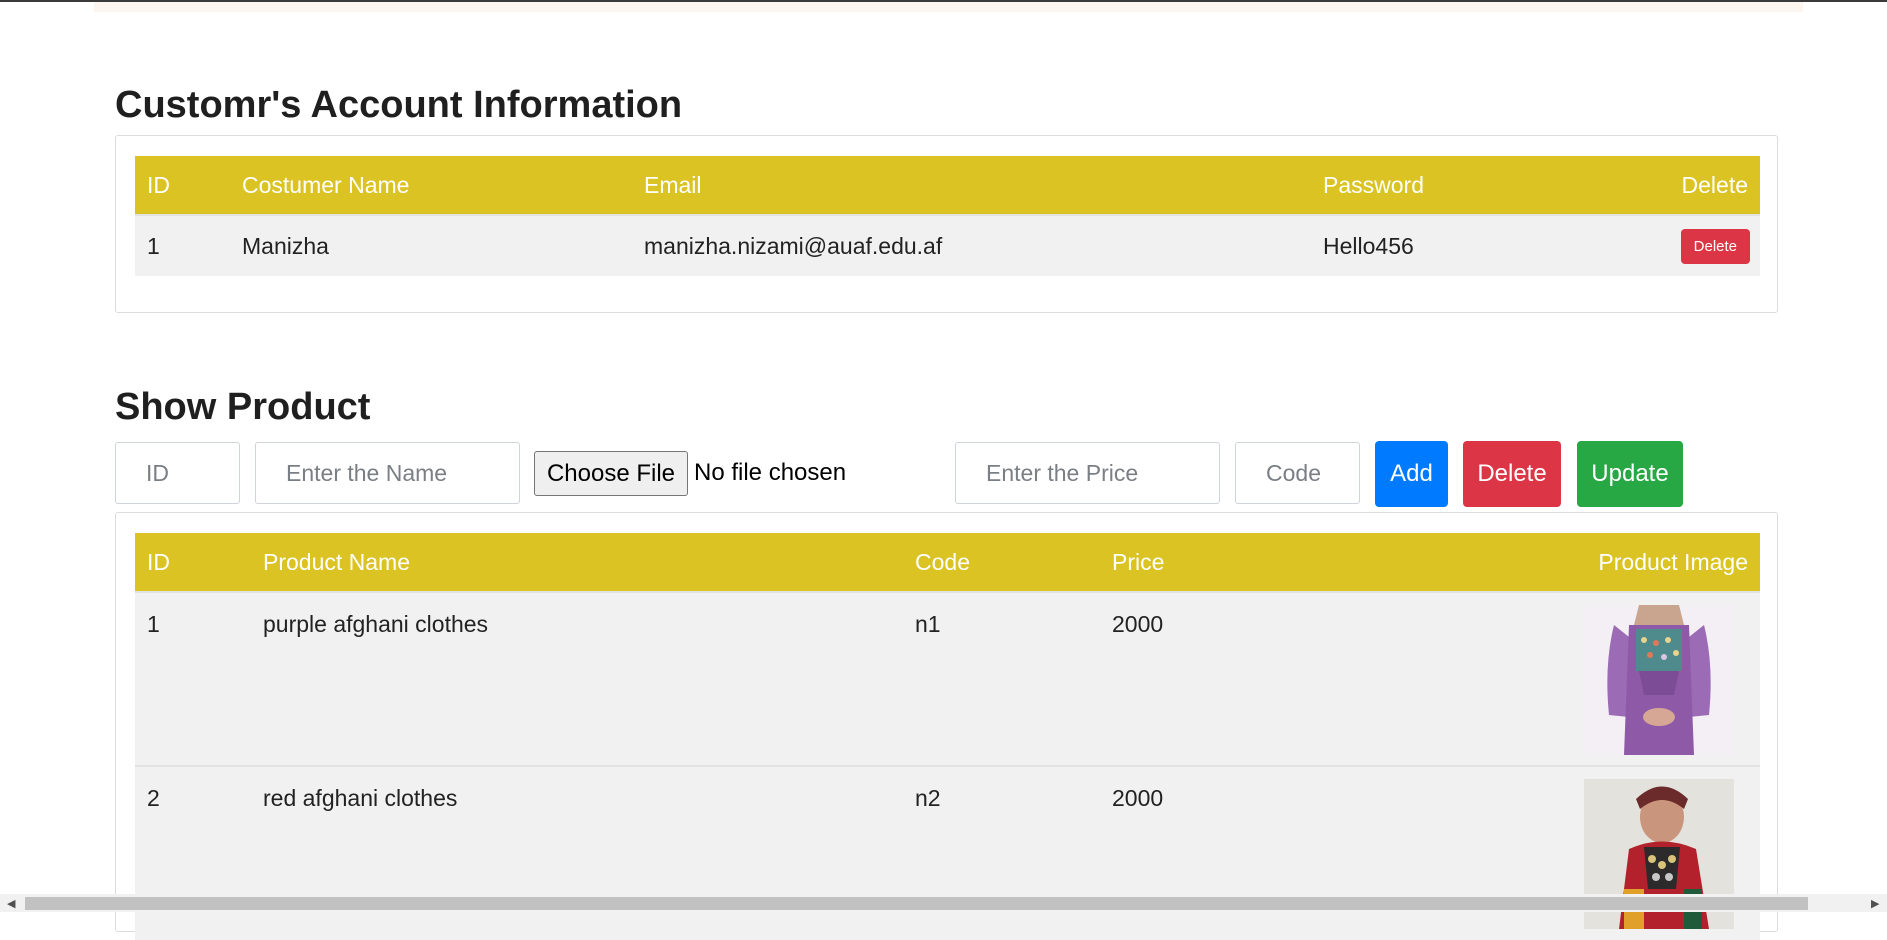 This screenshot has width=1887, height=940. I want to click on delete-product-button: Delete, so click(1512, 474).